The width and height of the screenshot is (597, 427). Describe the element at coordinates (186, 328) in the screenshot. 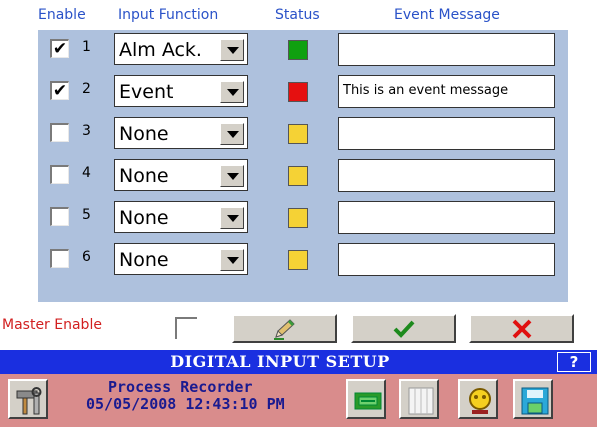

I see `master-enable-checkbox` at that location.